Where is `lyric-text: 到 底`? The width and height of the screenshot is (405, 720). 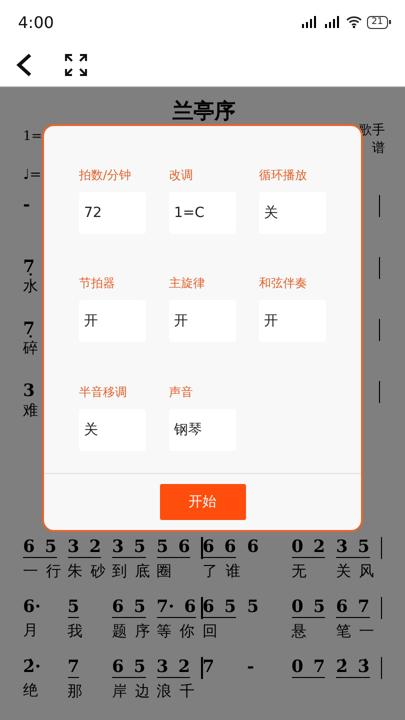 lyric-text: 到 底 is located at coordinates (131, 571).